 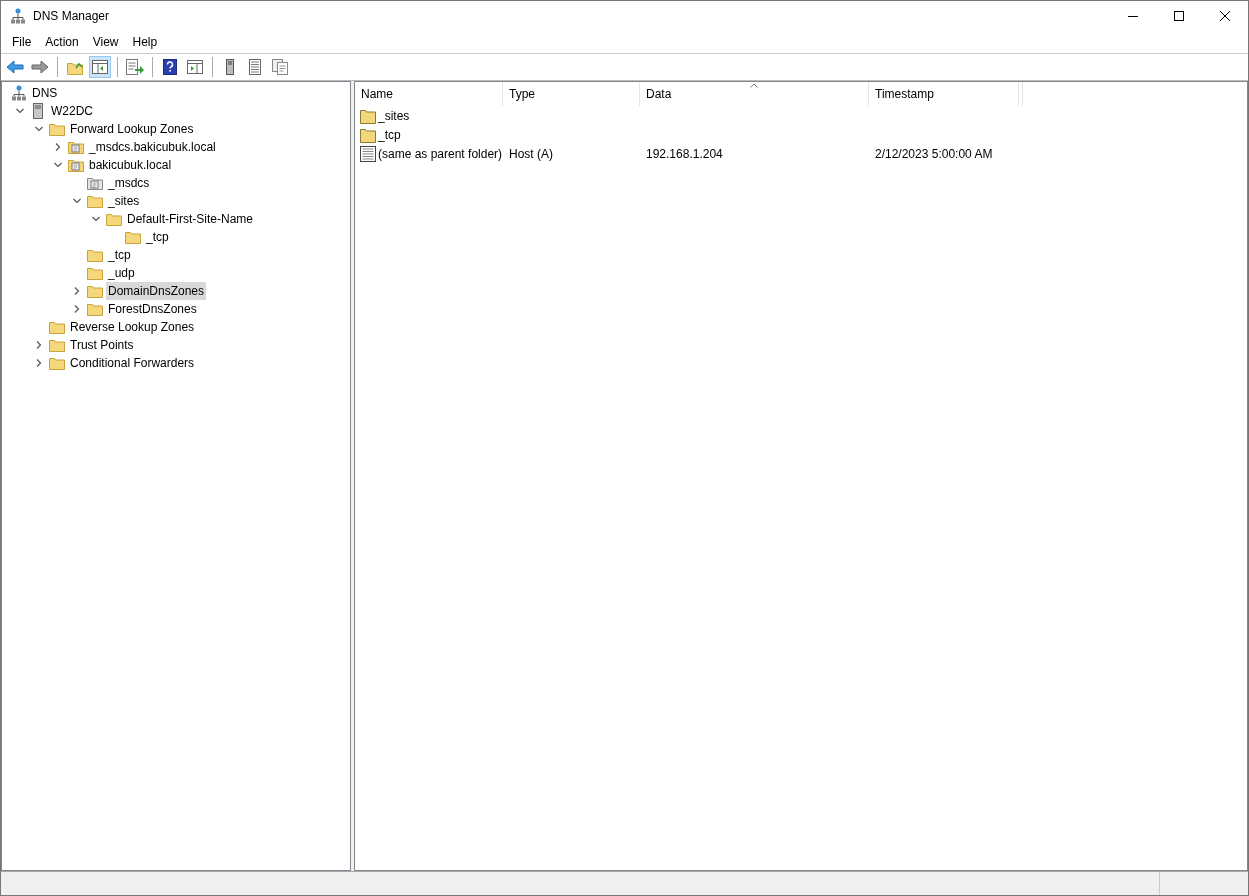 I want to click on tree-item: DNS, so click(x=45, y=93).